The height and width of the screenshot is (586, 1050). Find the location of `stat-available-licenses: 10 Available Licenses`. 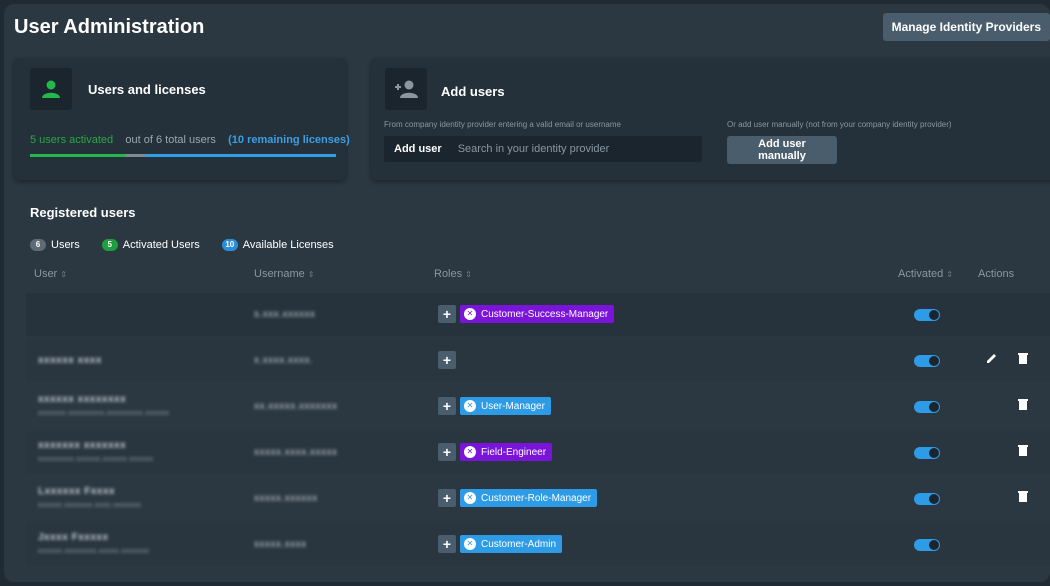

stat-available-licenses: 10 Available Licenses is located at coordinates (277, 245).